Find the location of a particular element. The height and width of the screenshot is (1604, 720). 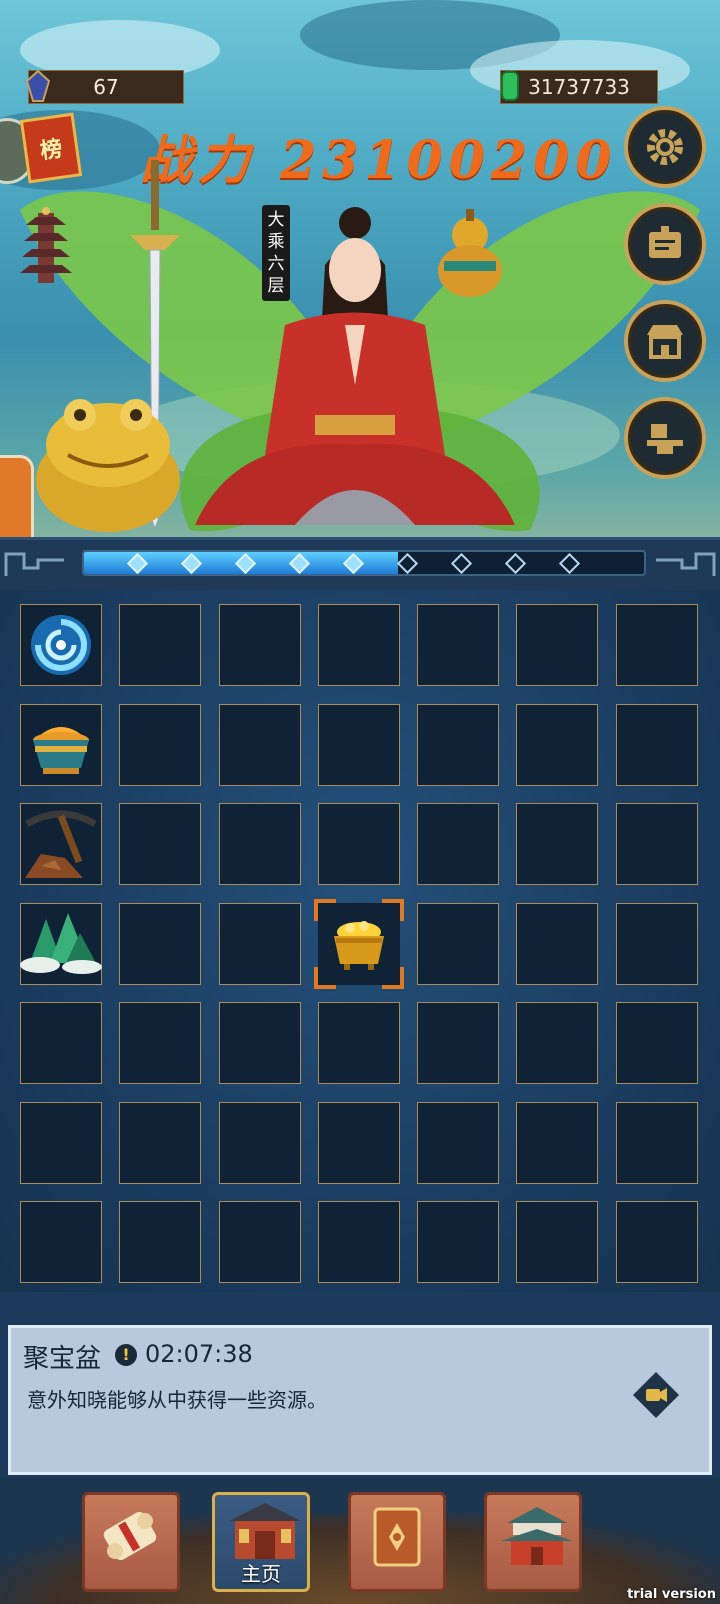

rank-badge-label: 榜 is located at coordinates (51, 150).